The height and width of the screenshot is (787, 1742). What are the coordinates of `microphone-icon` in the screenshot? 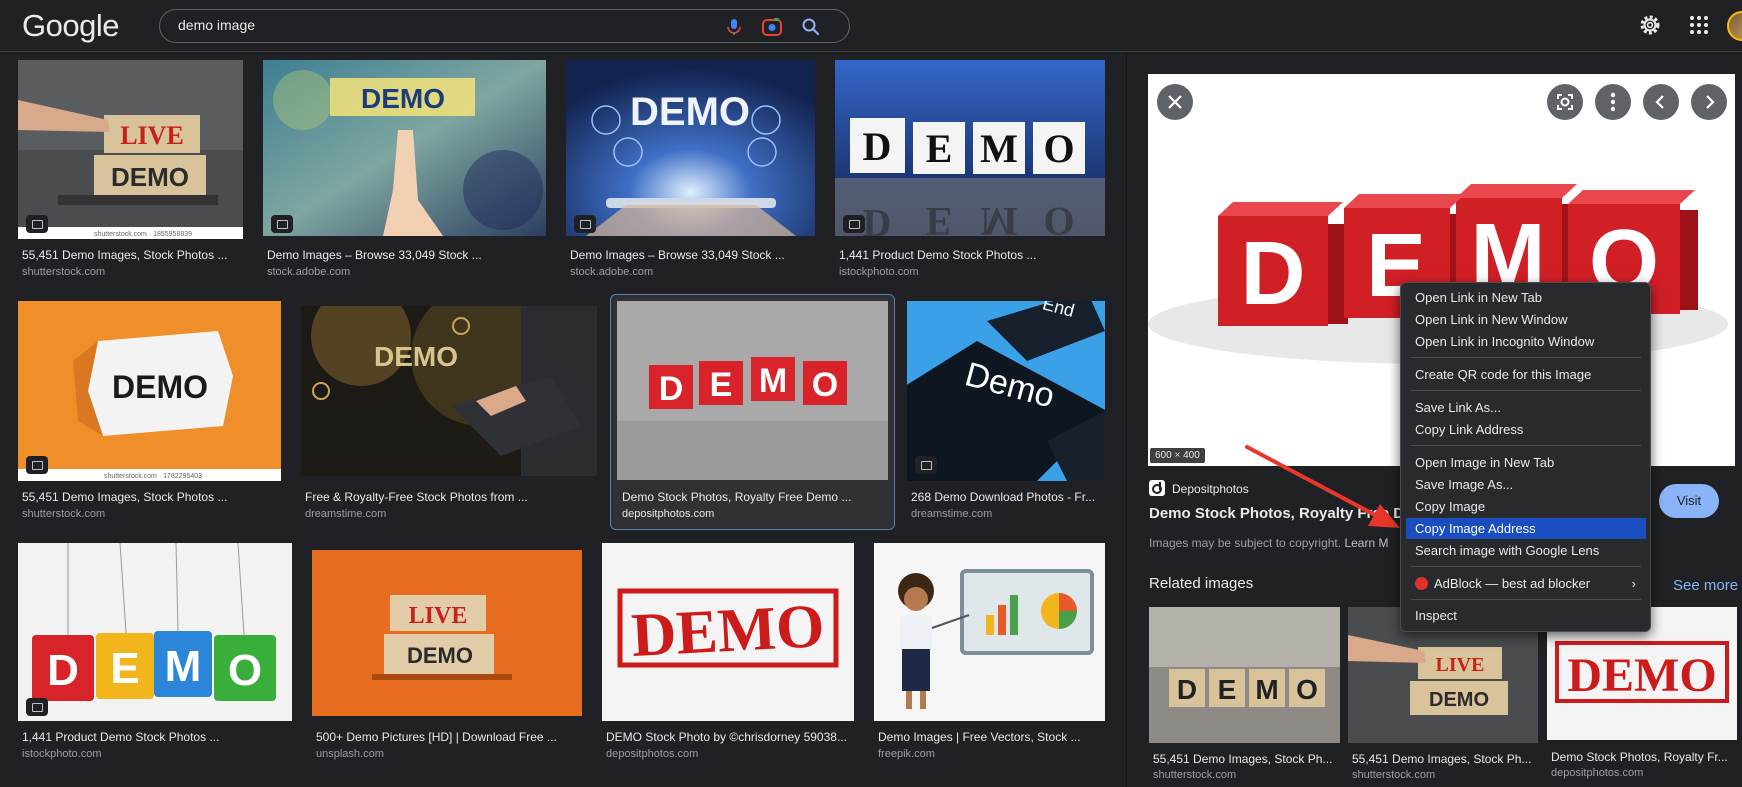 It's located at (734, 27).